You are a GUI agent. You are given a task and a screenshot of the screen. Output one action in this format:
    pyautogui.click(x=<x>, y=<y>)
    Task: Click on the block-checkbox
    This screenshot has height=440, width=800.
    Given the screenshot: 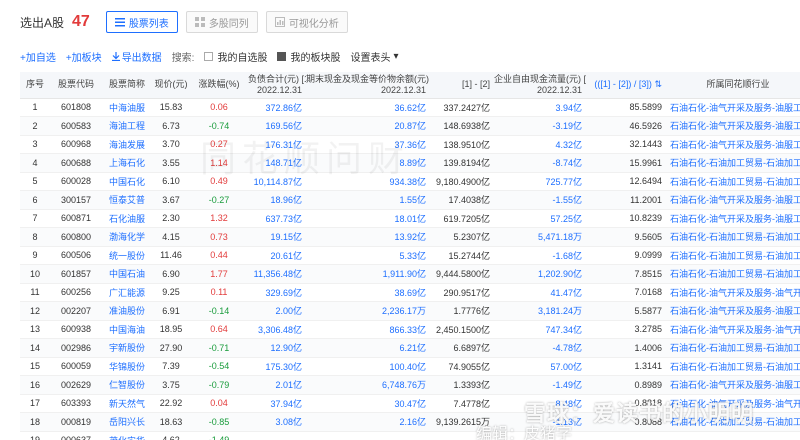 What is the action you would take?
    pyautogui.click(x=282, y=56)
    